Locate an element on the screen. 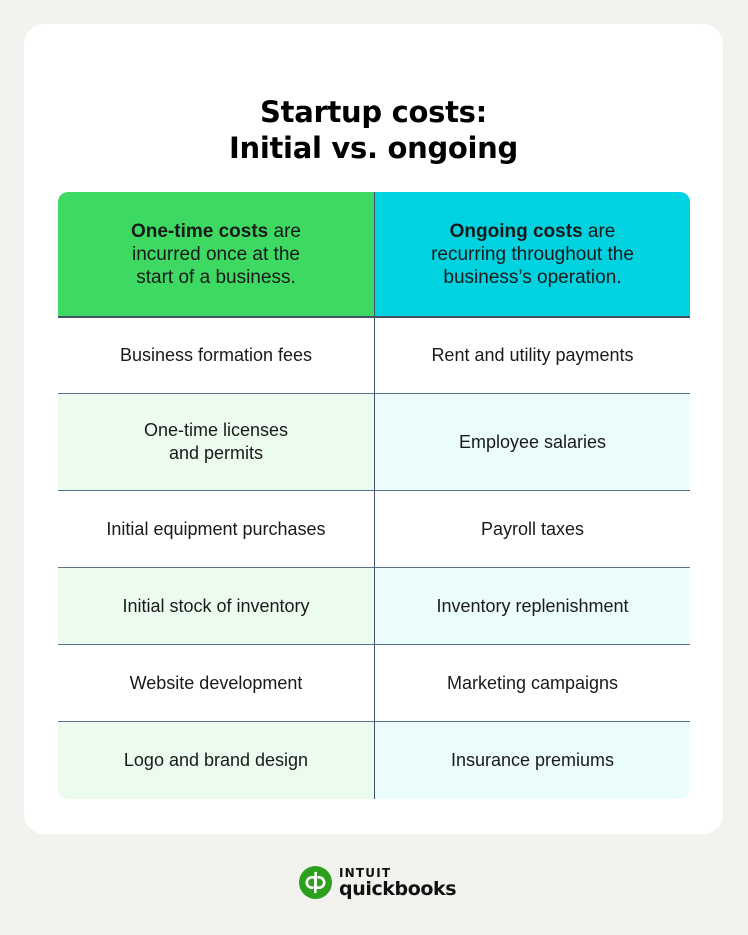 The height and width of the screenshot is (935, 748). one-time-cost-cell: Website development is located at coordinates (216, 683).